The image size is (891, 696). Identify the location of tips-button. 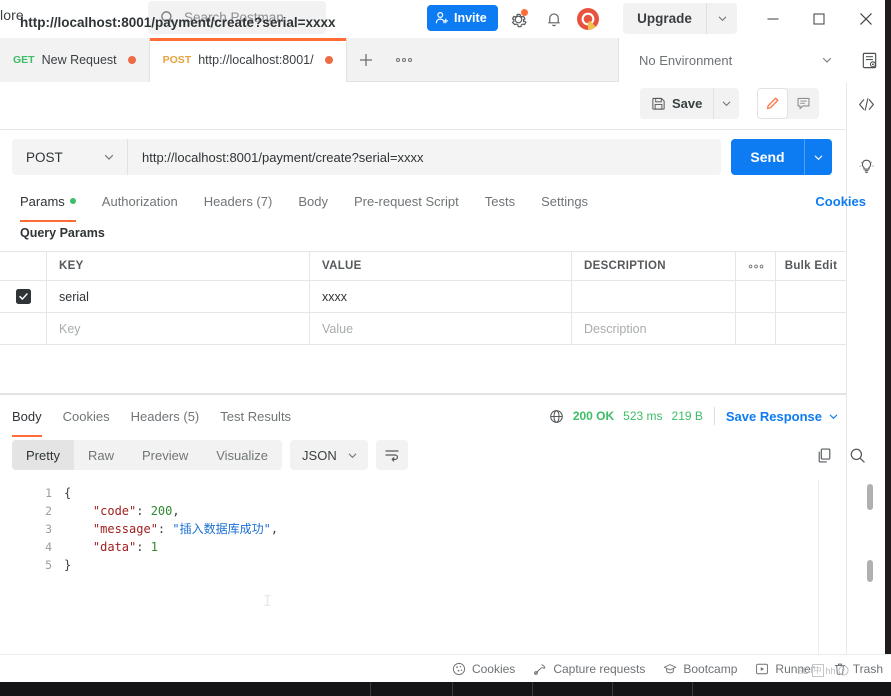
(866, 166).